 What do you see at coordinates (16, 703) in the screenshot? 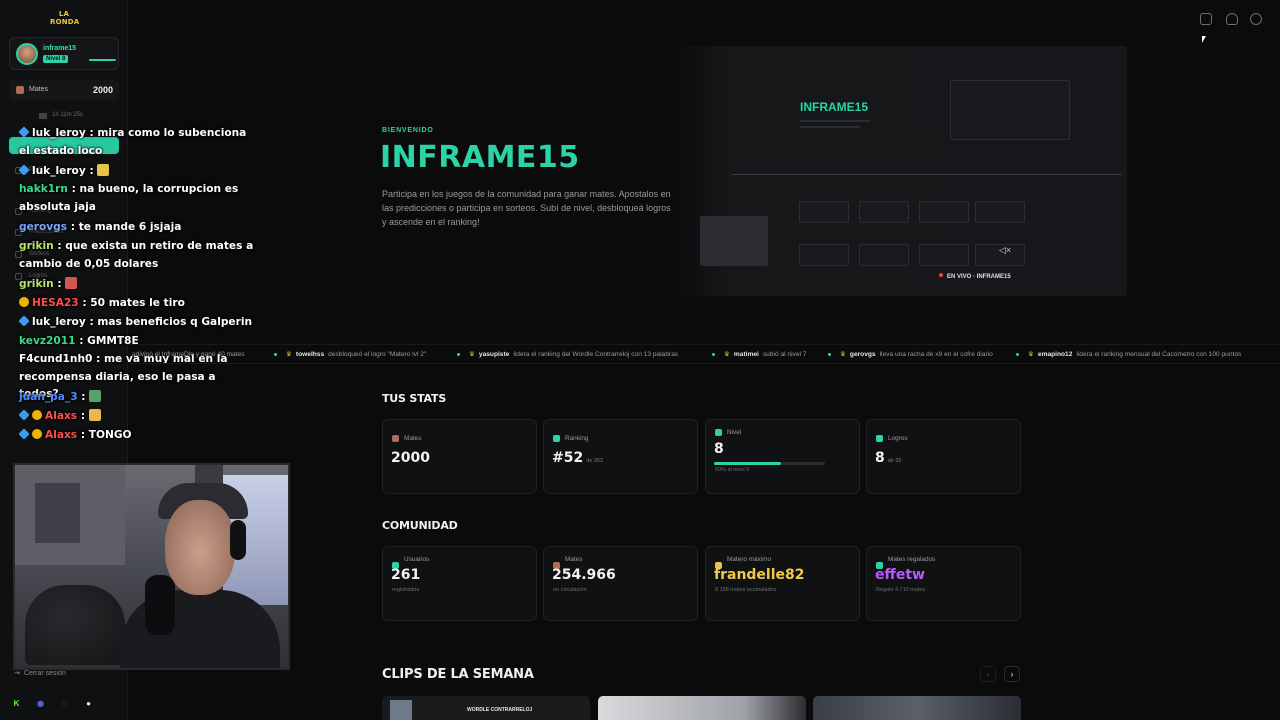
I see `kick-icon: K` at bounding box center [16, 703].